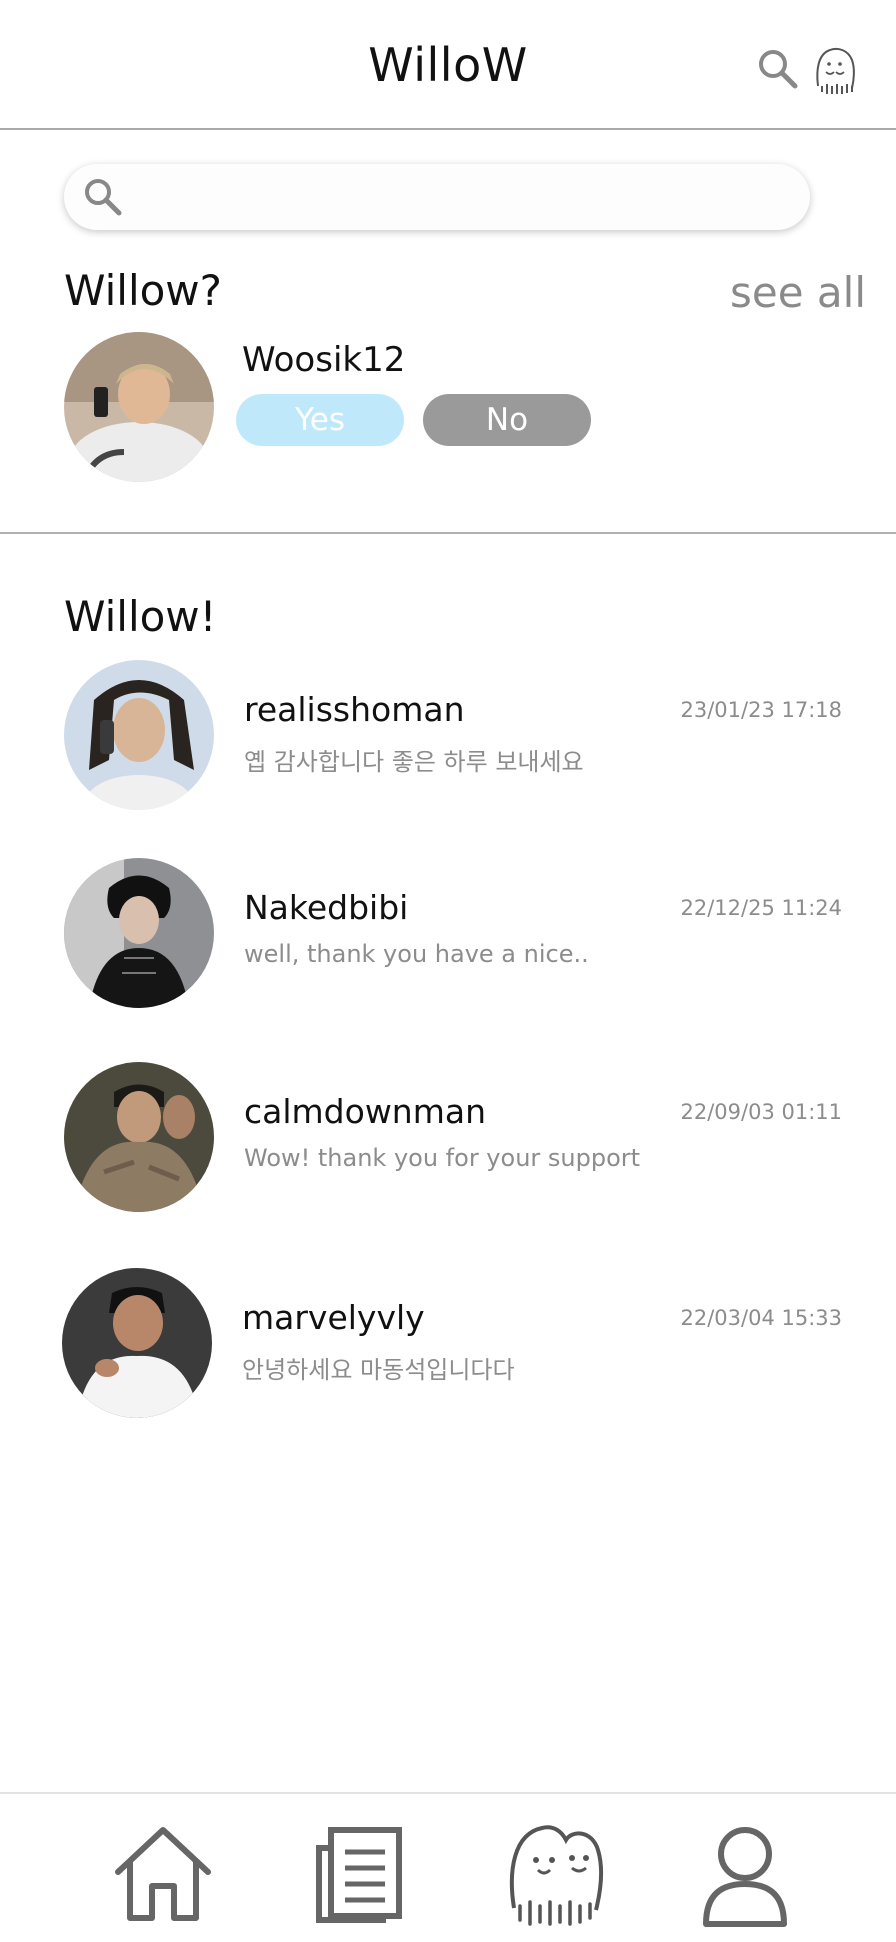 The width and height of the screenshot is (896, 1942). What do you see at coordinates (448, 1867) in the screenshot?
I see `bottom-nav` at bounding box center [448, 1867].